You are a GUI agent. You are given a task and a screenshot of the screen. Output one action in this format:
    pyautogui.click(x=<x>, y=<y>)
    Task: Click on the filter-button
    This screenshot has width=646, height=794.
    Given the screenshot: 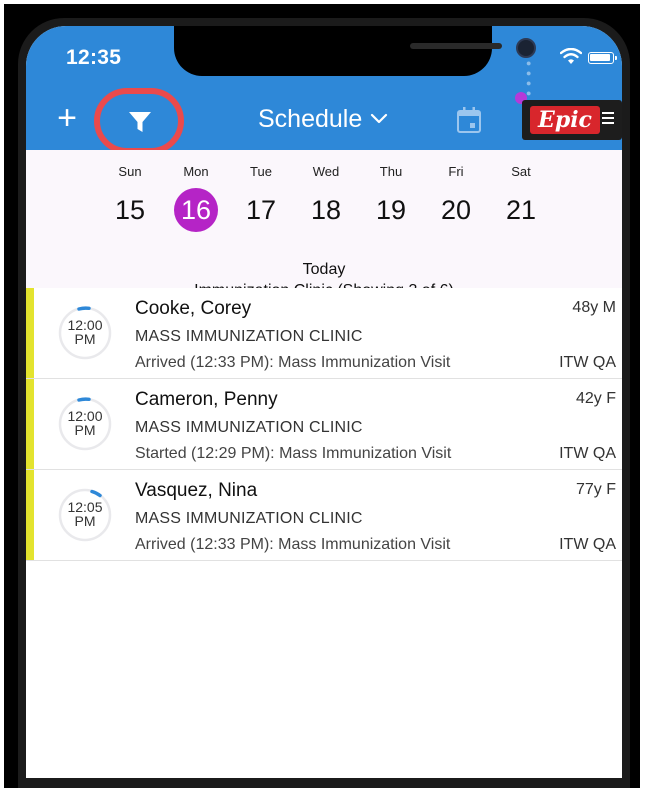 What is the action you would take?
    pyautogui.click(x=140, y=122)
    